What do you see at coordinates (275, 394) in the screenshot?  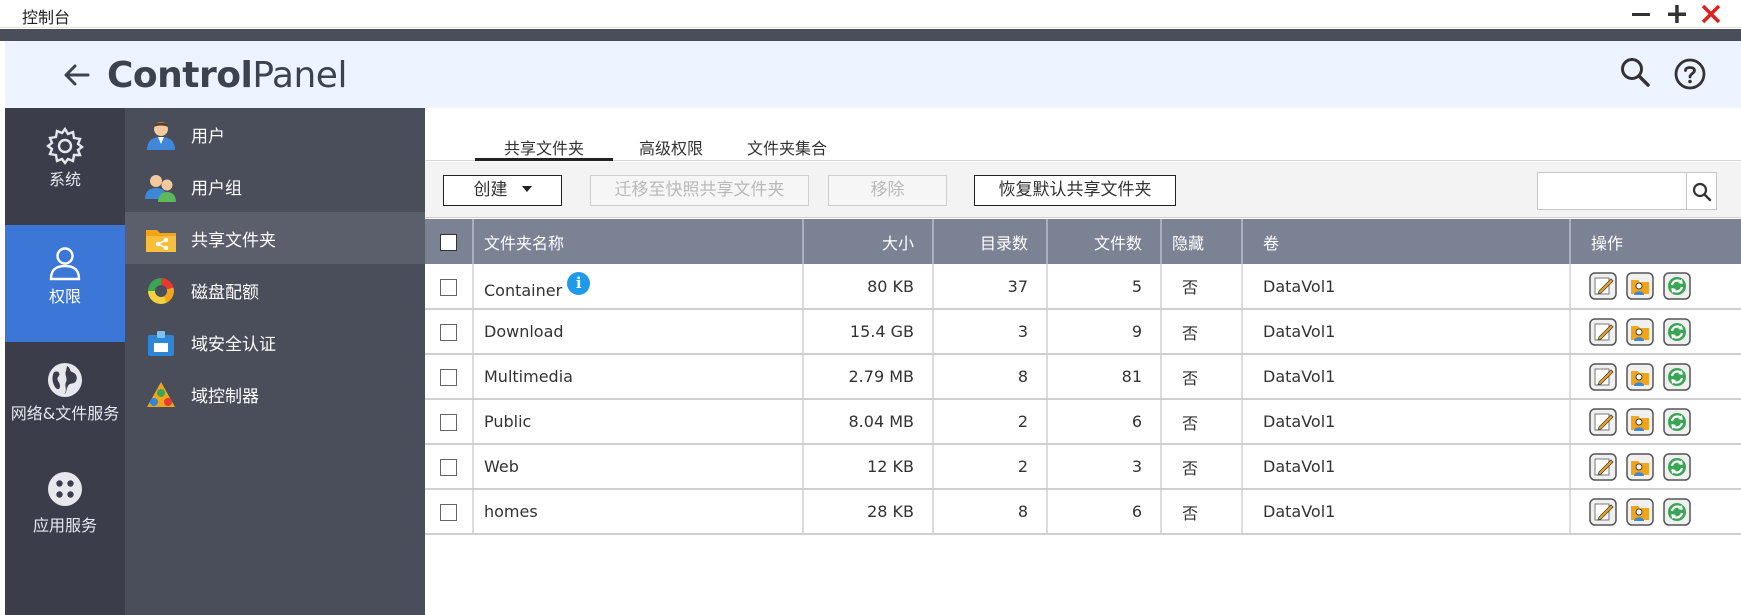 I see `subnav-item-domain-controller: 域控制器` at bounding box center [275, 394].